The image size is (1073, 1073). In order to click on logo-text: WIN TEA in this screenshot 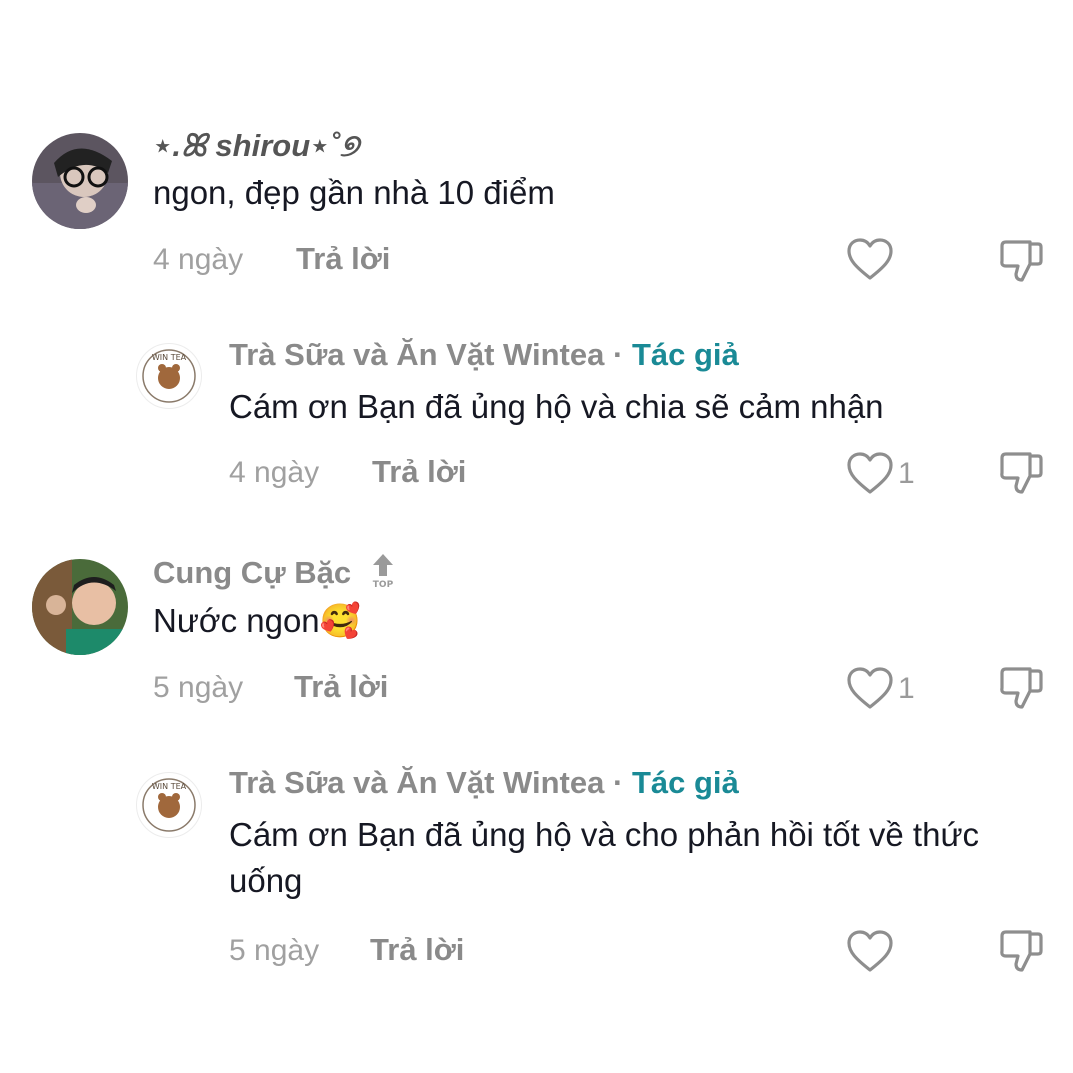, I will do `click(169, 786)`.